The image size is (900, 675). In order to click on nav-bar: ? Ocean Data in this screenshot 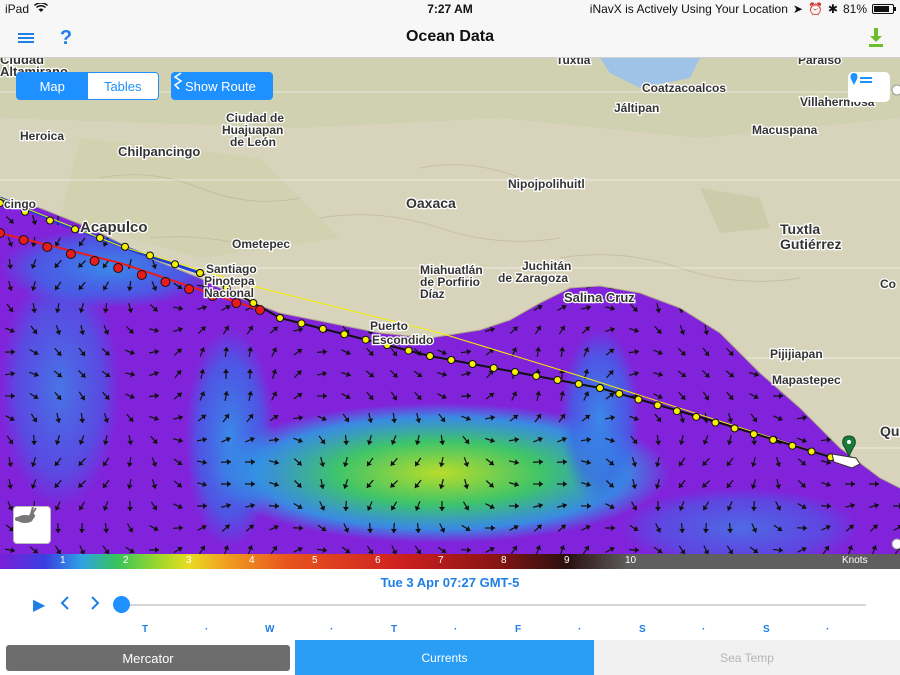, I will do `click(450, 38)`.